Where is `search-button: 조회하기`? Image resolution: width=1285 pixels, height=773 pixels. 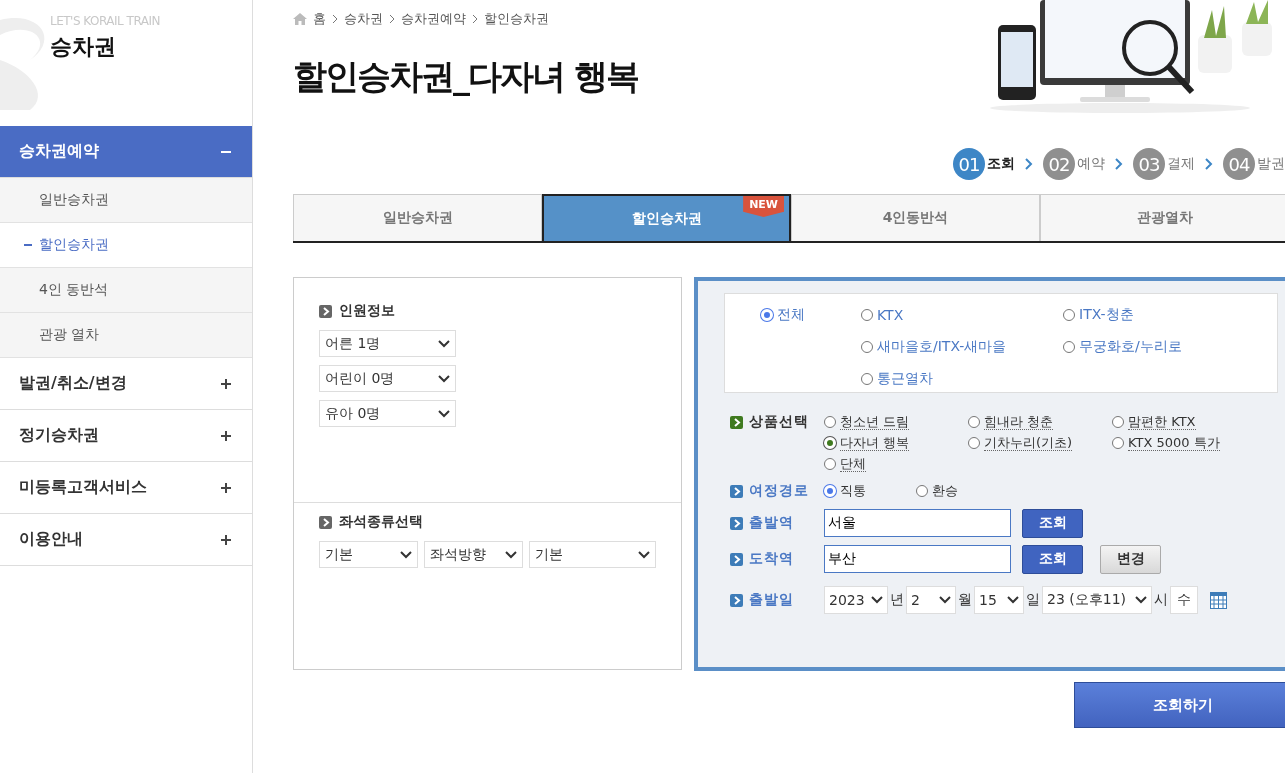
search-button: 조회하기 is located at coordinates (1179, 705).